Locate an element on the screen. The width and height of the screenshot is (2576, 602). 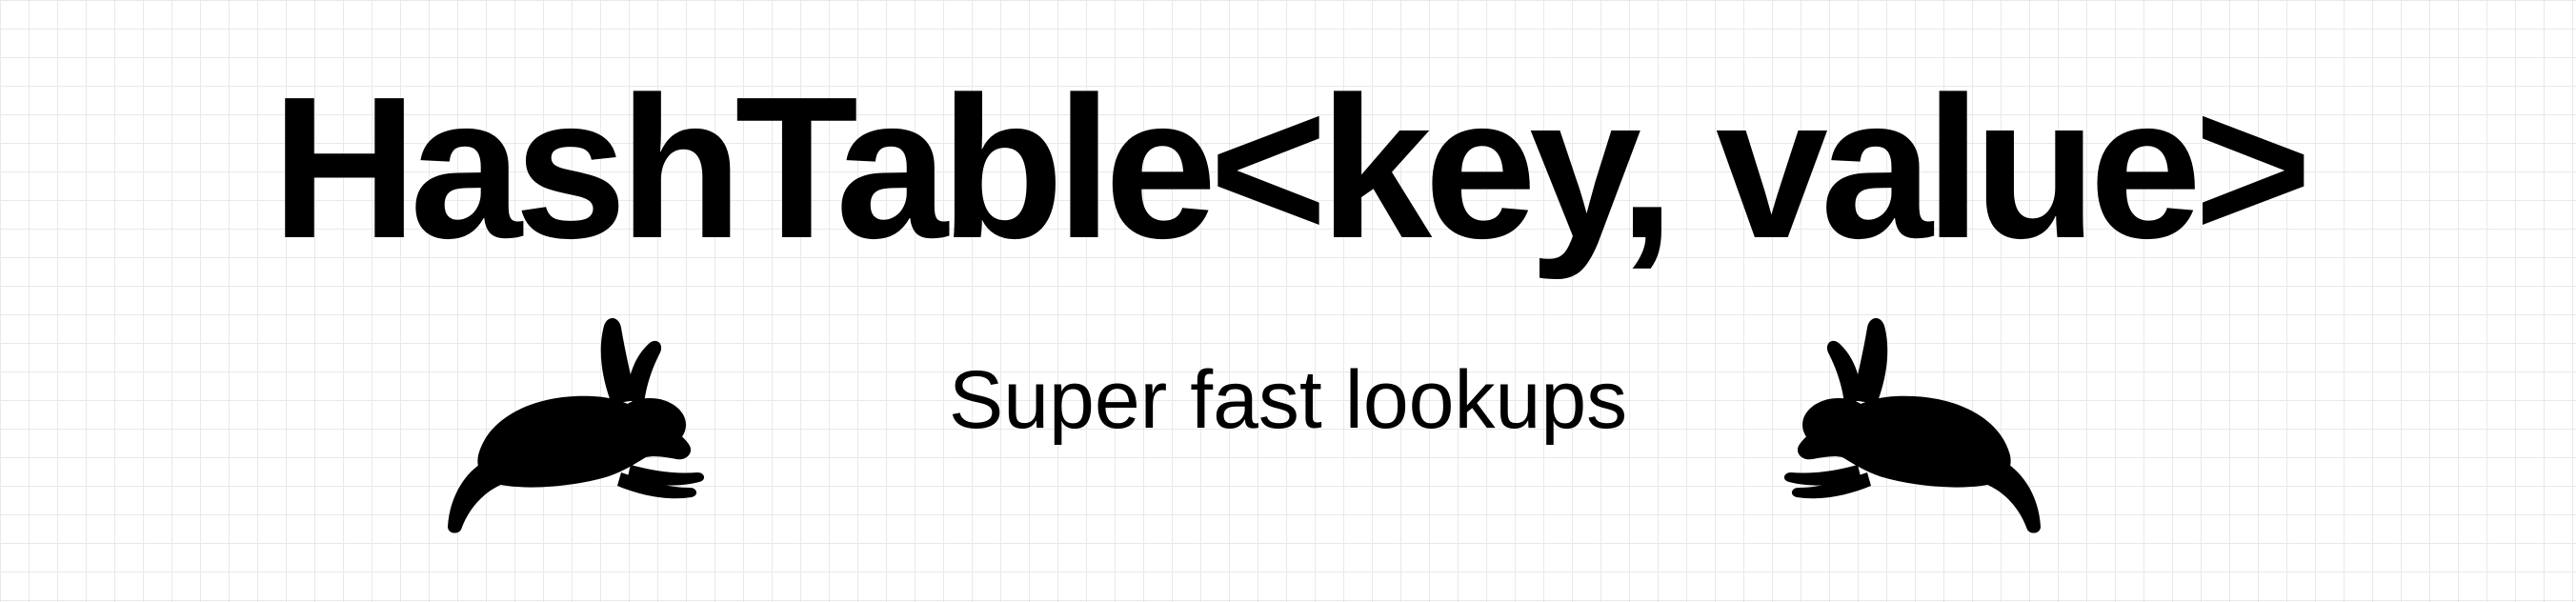
slide-subtitle: Super fast lookups is located at coordinates (1288, 400).